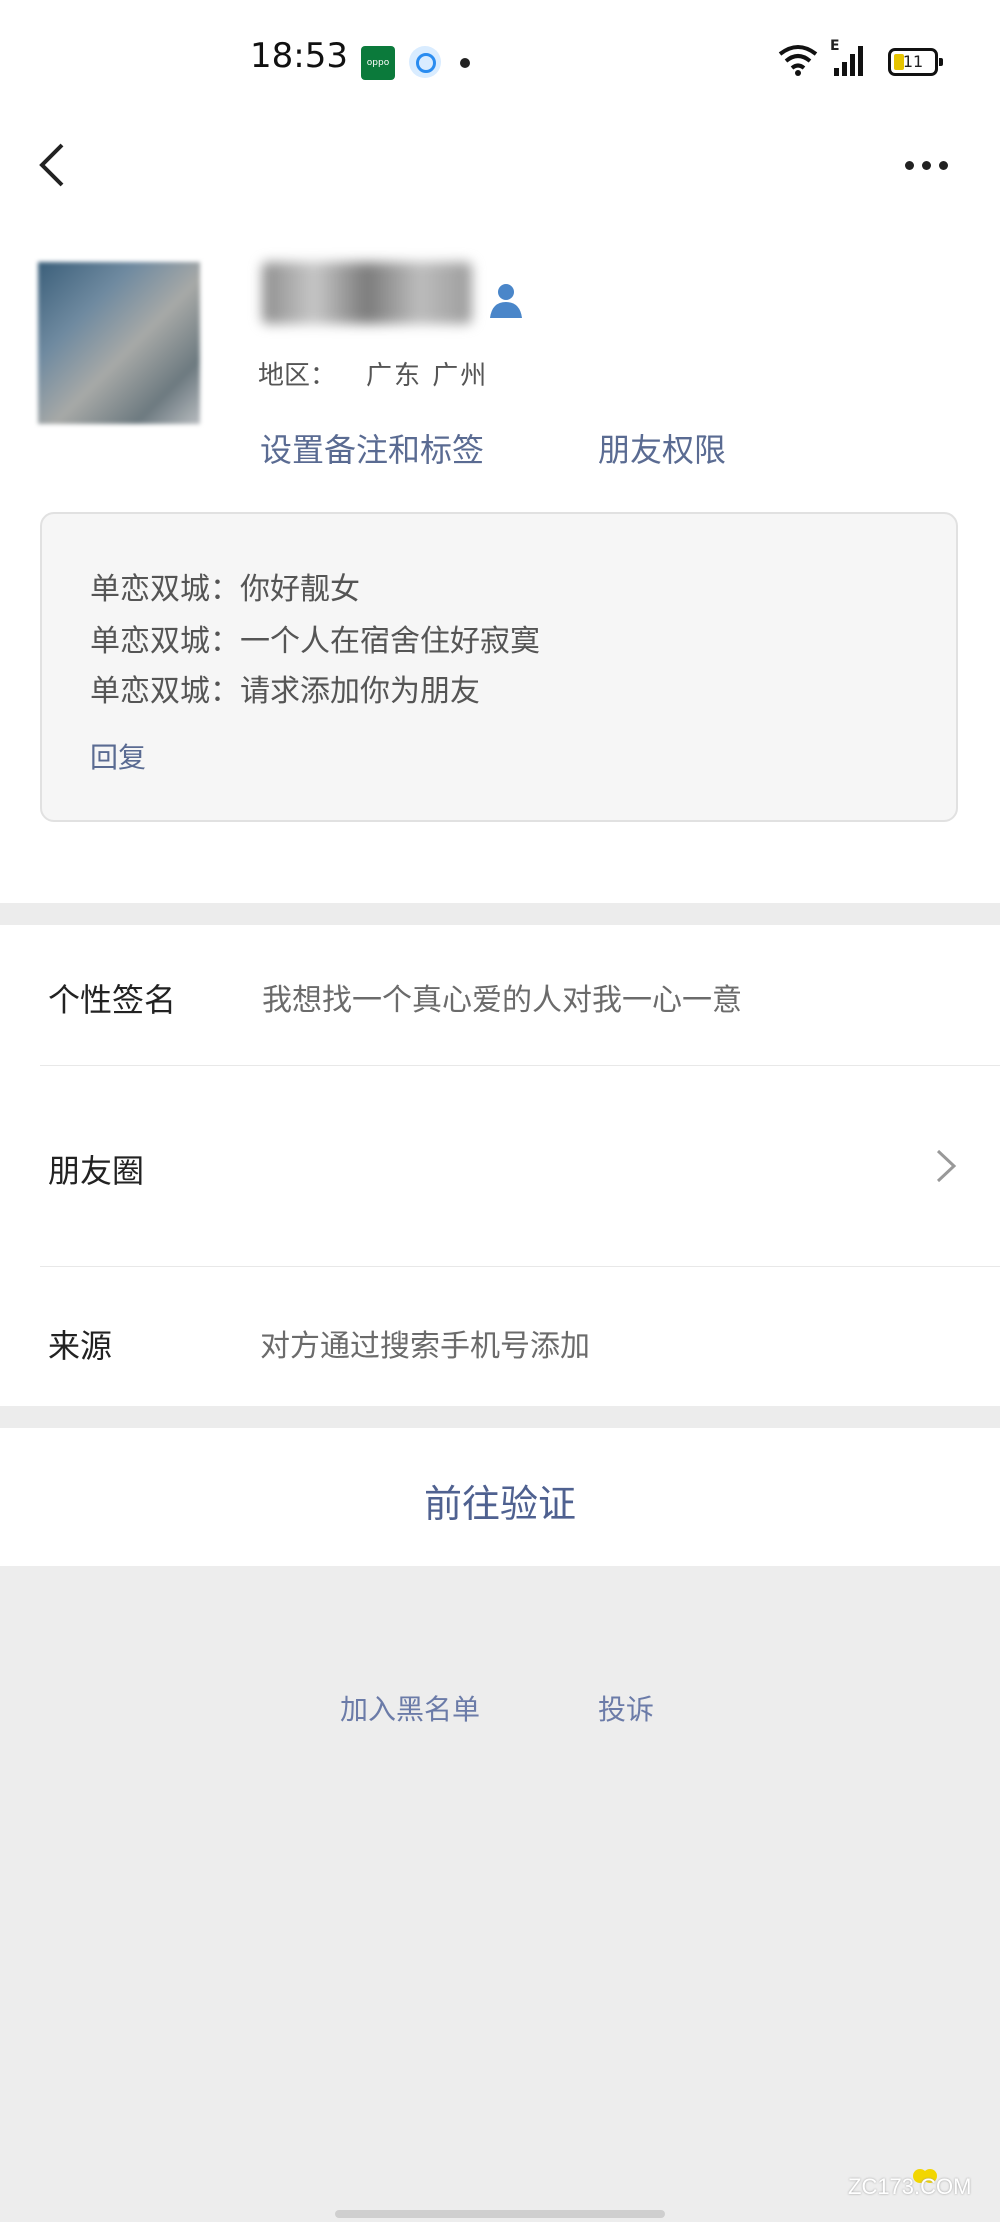  I want to click on notification-dot-icon, so click(465, 63).